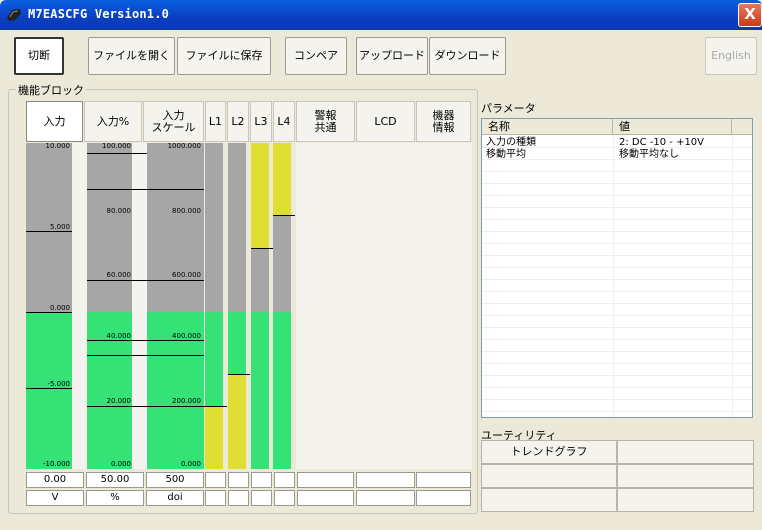  I want to click on input-tick: -5.000, so click(58, 384).